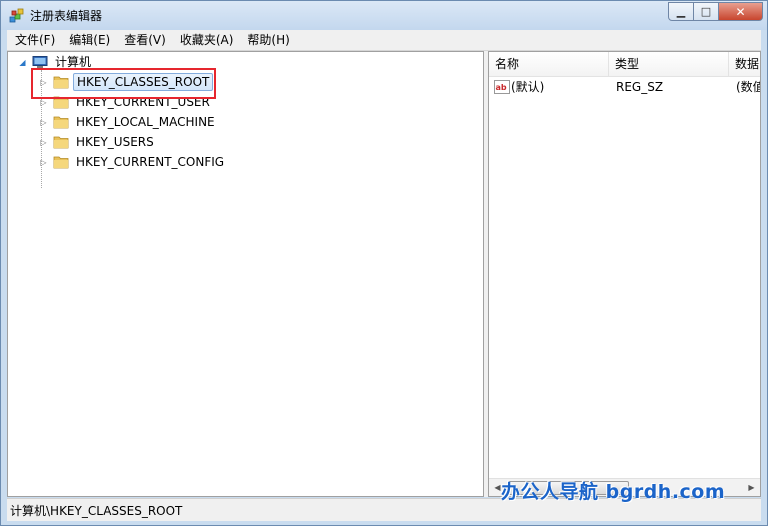 This screenshot has width=768, height=526. What do you see at coordinates (549, 64) in the screenshot?
I see `column-header-name: 名称` at bounding box center [549, 64].